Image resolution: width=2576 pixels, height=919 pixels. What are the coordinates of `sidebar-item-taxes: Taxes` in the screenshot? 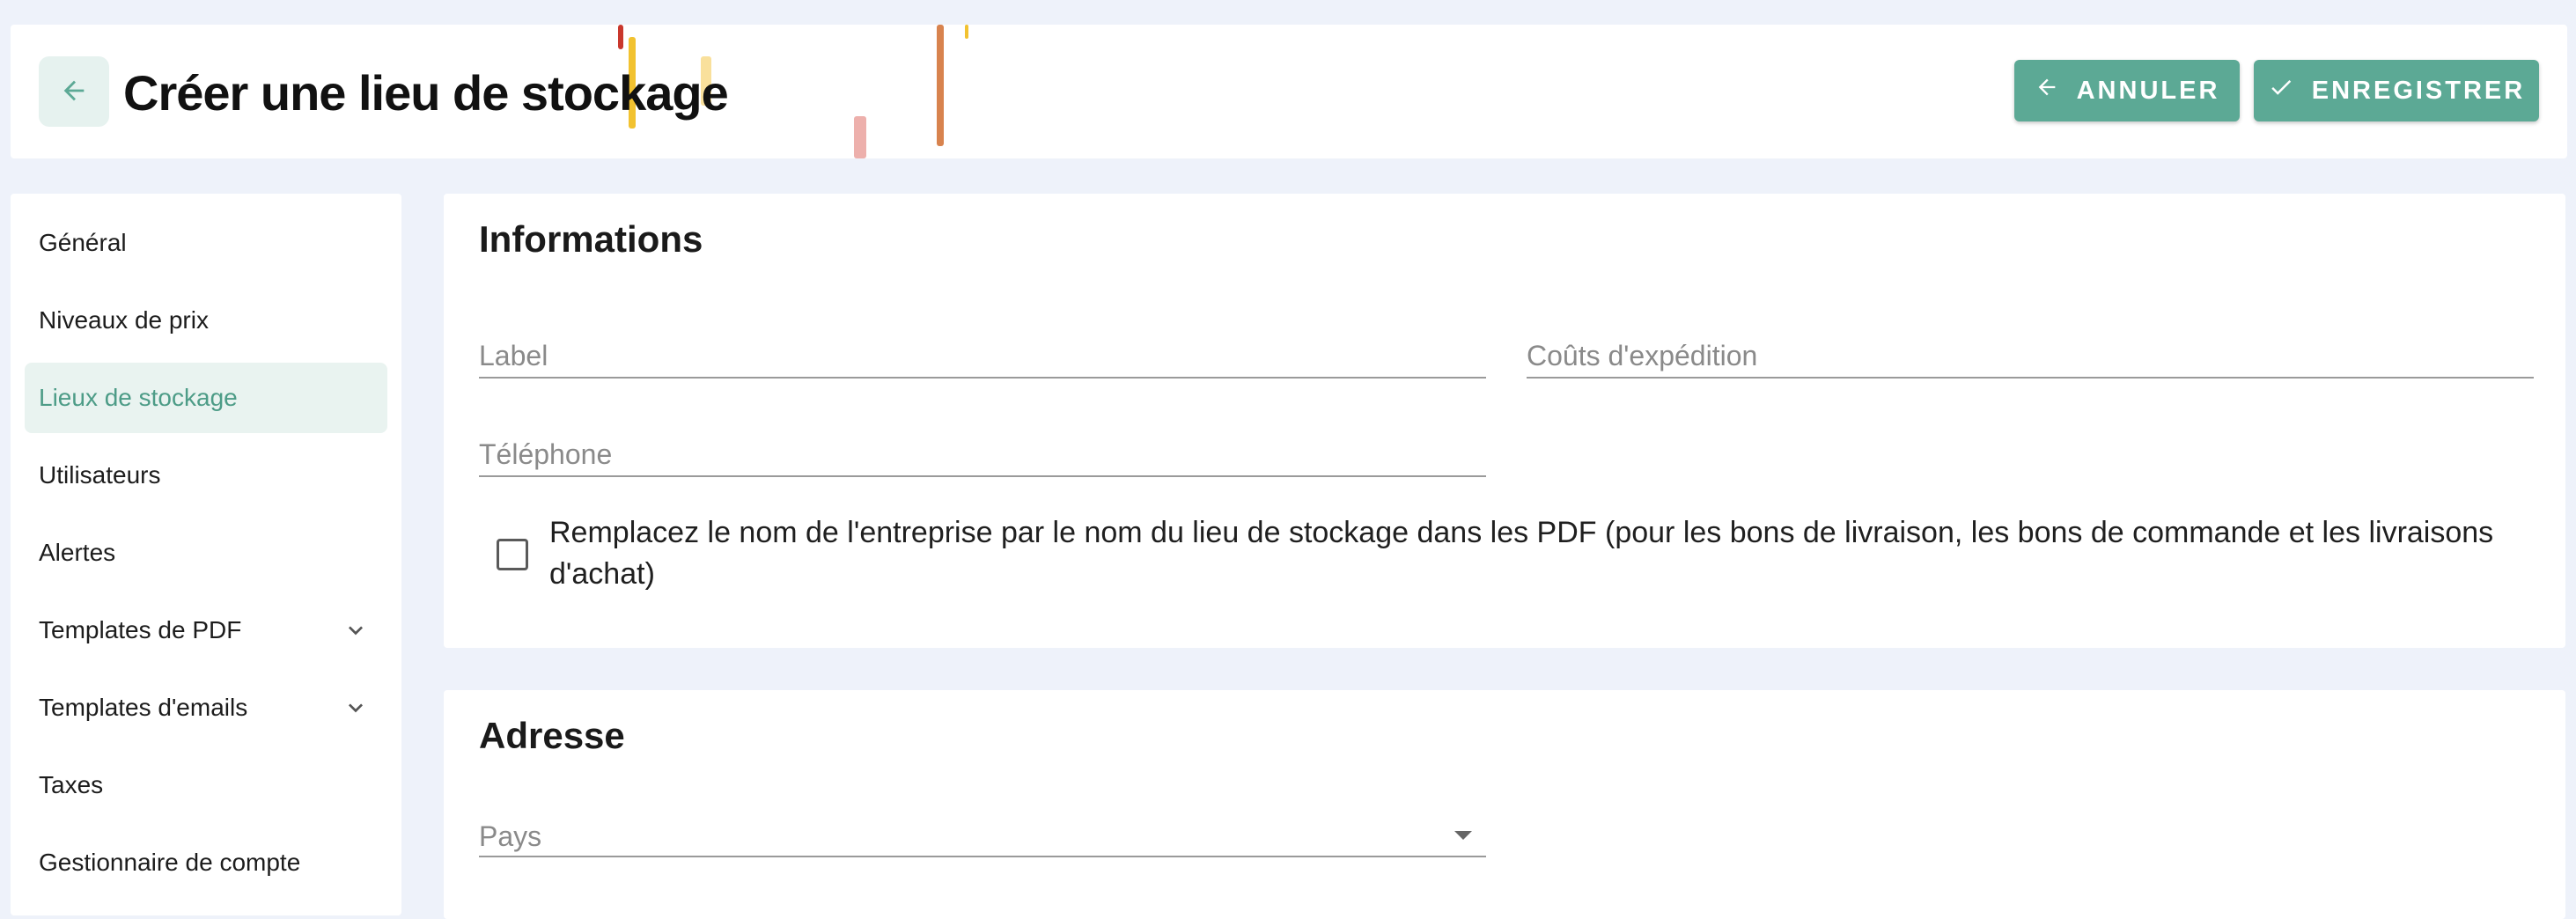 It's located at (206, 785).